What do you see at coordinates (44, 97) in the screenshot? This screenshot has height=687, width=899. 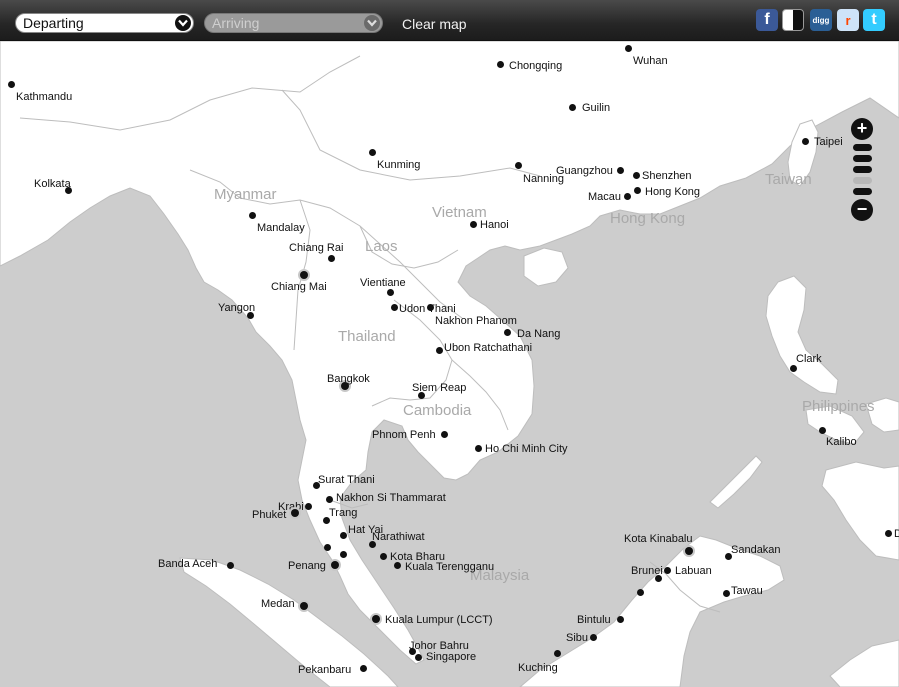 I see `city-label: Kathmandu` at bounding box center [44, 97].